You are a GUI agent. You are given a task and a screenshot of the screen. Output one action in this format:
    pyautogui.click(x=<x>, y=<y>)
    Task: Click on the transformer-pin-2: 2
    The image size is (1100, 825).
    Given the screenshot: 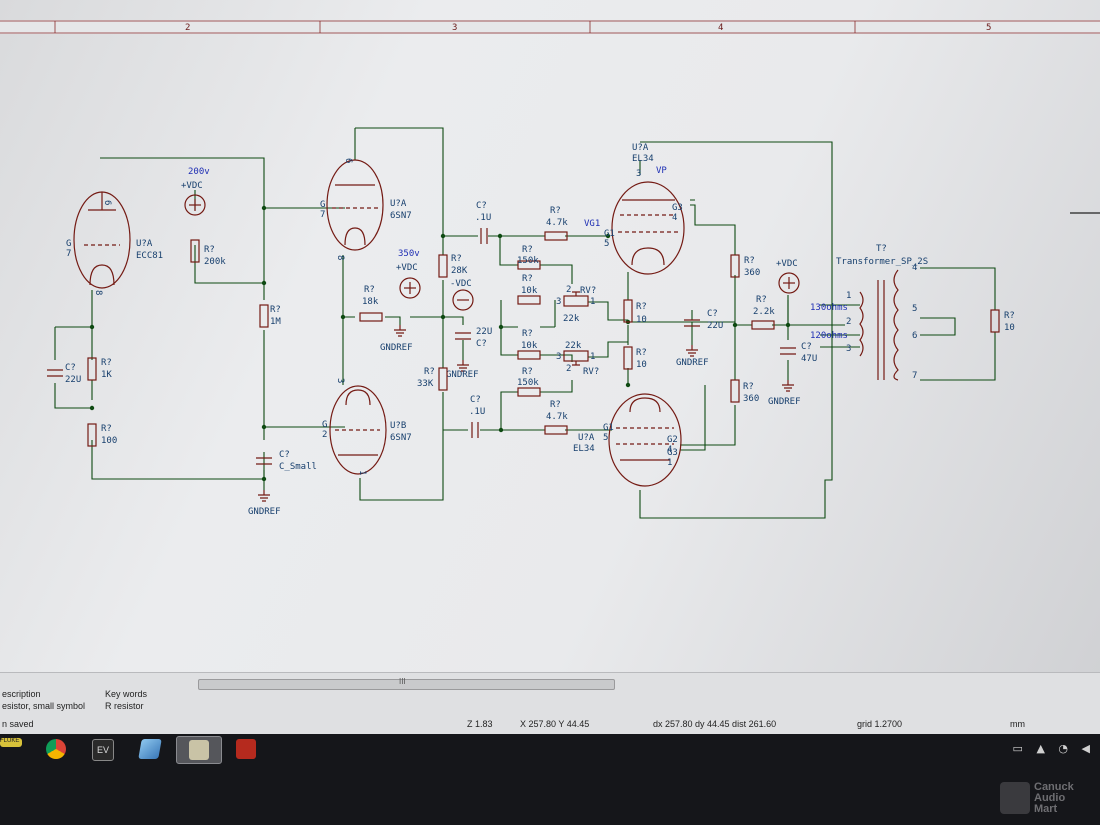 What is the action you would take?
    pyautogui.click(x=848, y=322)
    